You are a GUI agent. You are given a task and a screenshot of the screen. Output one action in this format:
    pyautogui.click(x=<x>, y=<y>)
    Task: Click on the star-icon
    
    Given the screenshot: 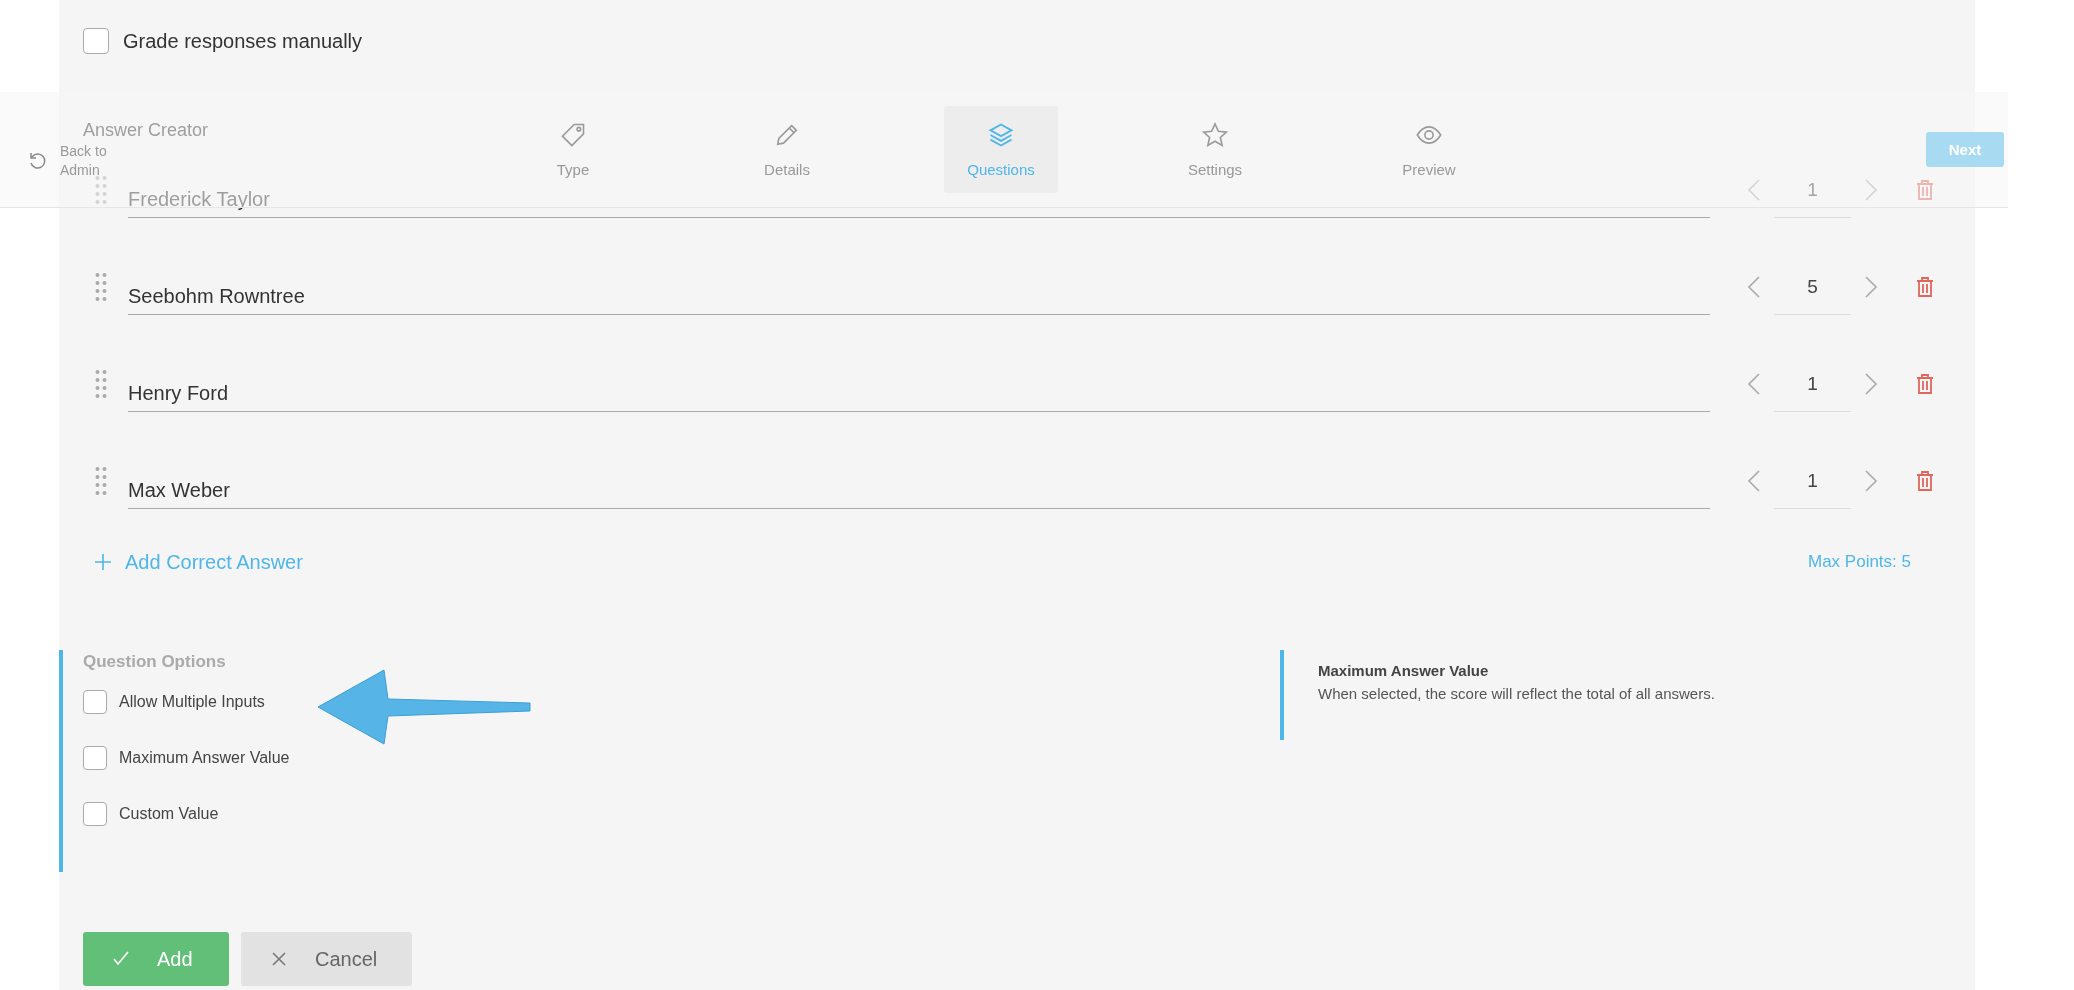 What is the action you would take?
    pyautogui.click(x=1215, y=135)
    